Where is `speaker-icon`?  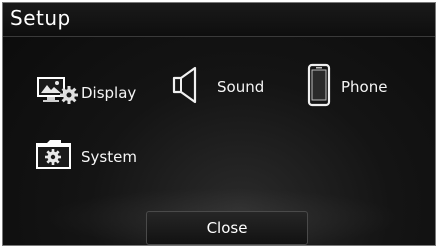
speaker-icon is located at coordinates (187, 87).